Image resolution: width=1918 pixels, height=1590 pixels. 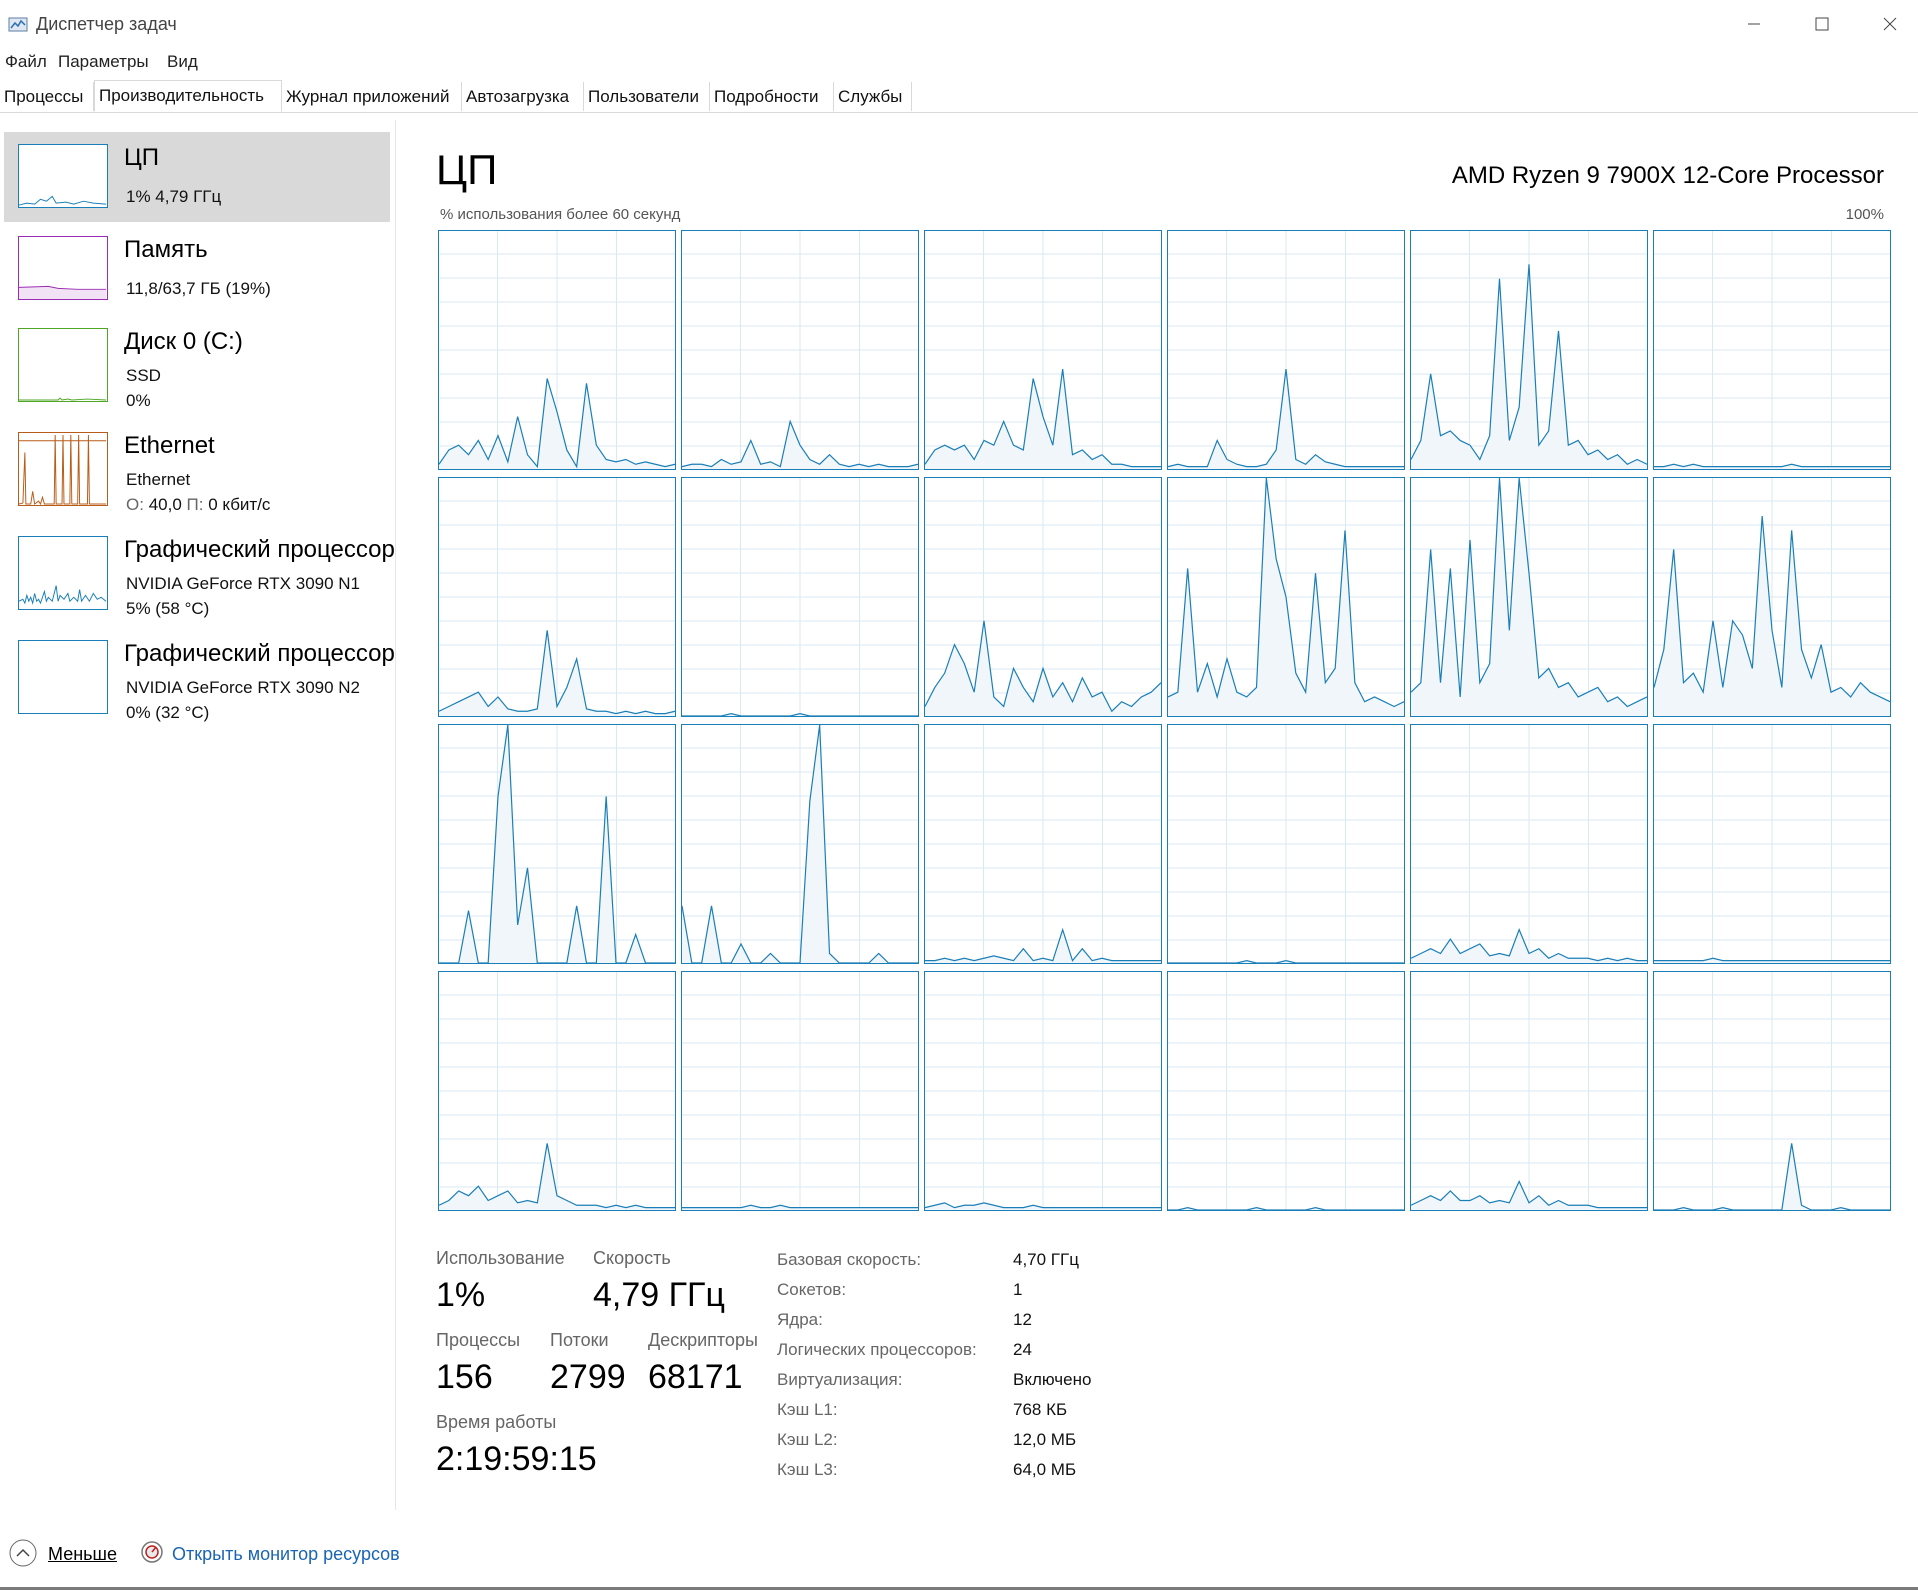 I want to click on close-button, so click(x=1887, y=24).